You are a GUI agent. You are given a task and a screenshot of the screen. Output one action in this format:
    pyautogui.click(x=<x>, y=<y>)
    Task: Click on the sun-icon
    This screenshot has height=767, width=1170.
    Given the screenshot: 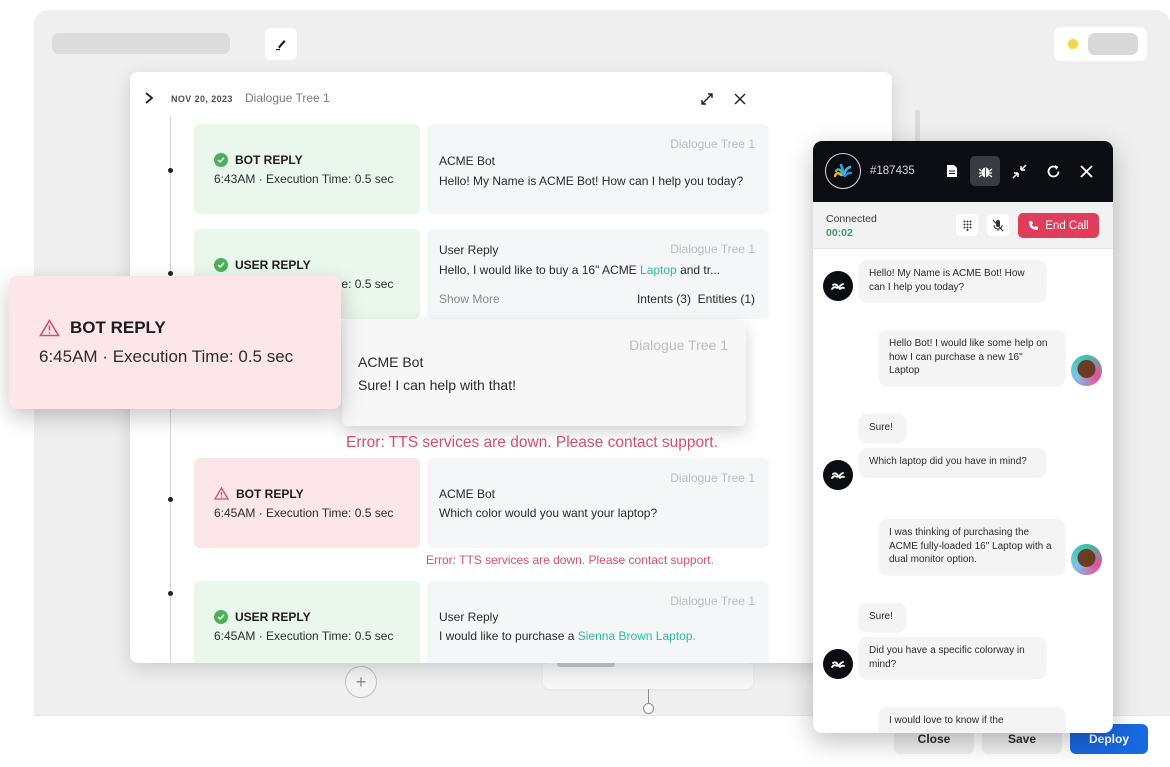 What is the action you would take?
    pyautogui.click(x=1073, y=44)
    